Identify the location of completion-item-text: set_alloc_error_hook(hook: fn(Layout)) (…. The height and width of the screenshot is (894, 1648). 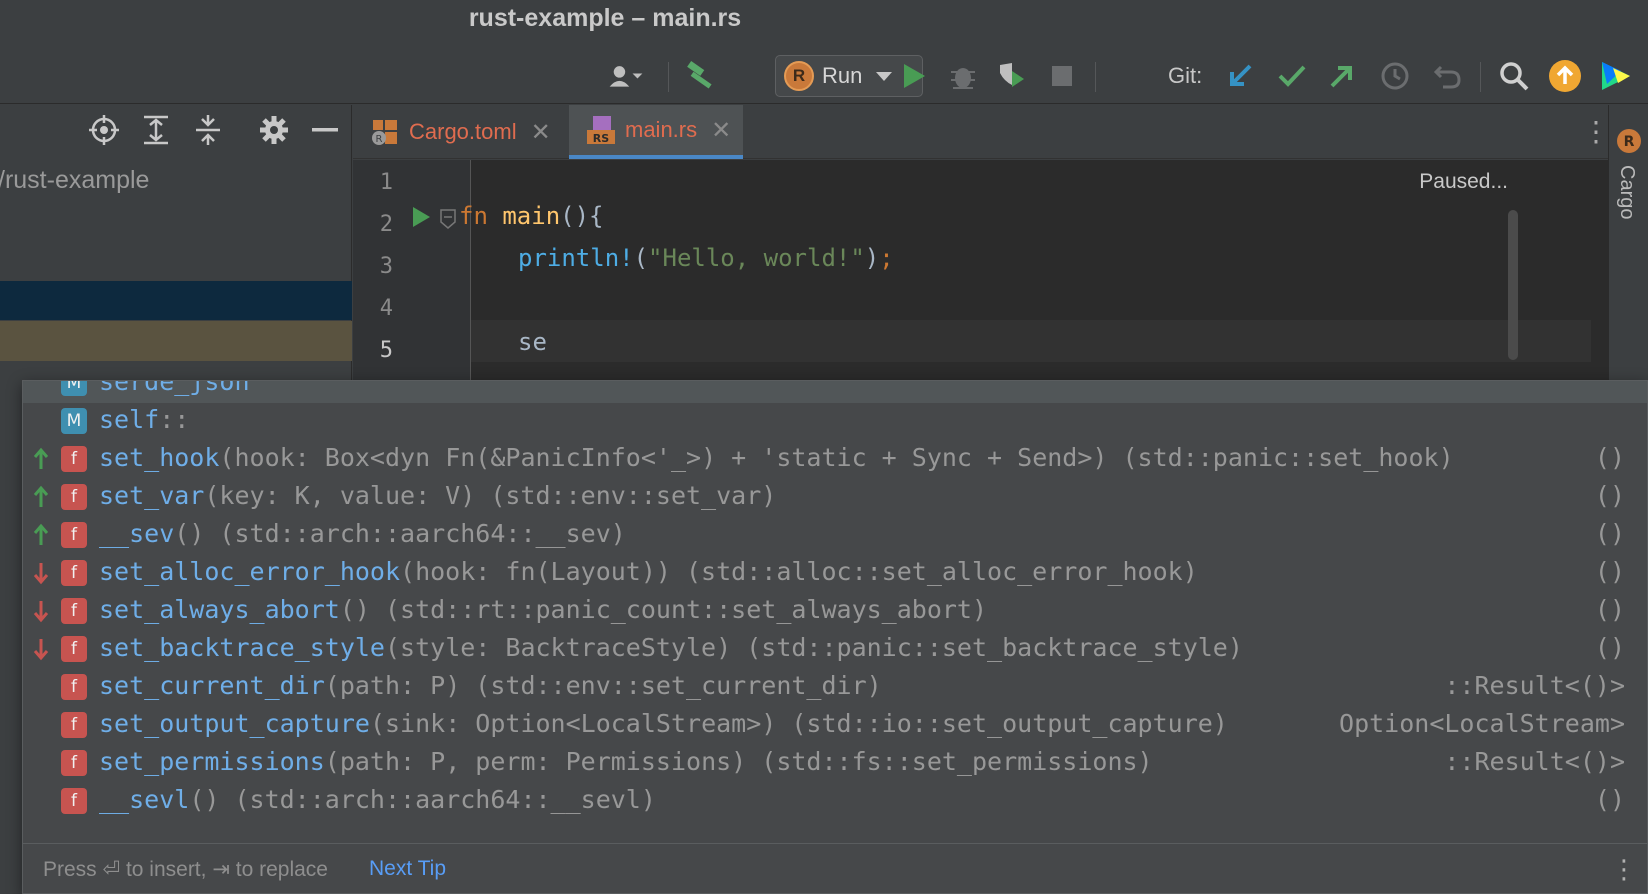
(648, 571).